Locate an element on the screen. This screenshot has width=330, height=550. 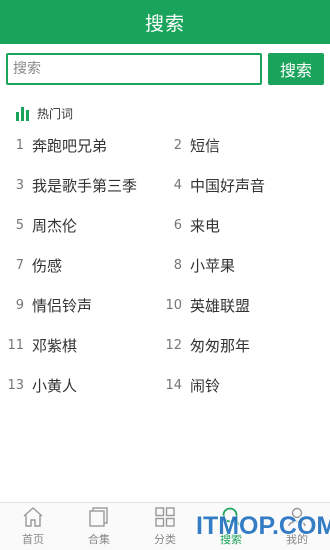
bar-chart-icon is located at coordinates (23, 114).